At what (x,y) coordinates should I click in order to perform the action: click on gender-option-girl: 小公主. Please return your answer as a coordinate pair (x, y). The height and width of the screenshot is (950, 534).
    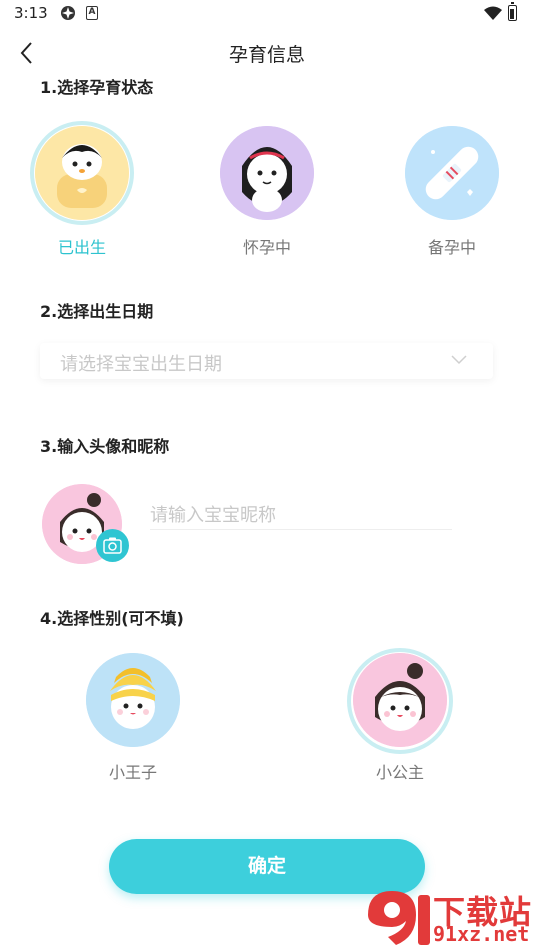
    Looking at the image, I should click on (400, 718).